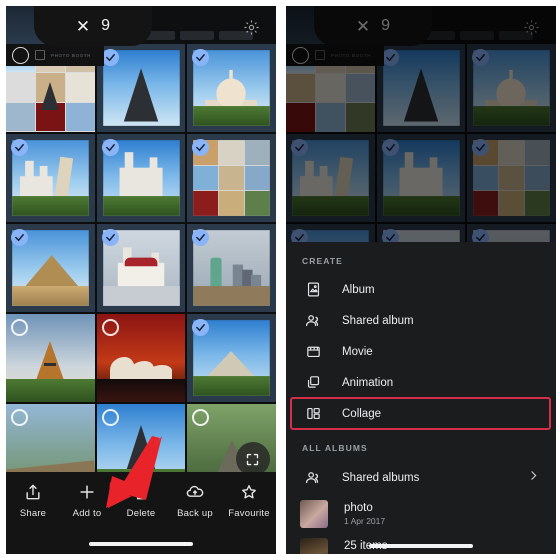 Image resolution: width=560 pixels, height=560 pixels. What do you see at coordinates (87, 492) in the screenshot?
I see `plus-icon` at bounding box center [87, 492].